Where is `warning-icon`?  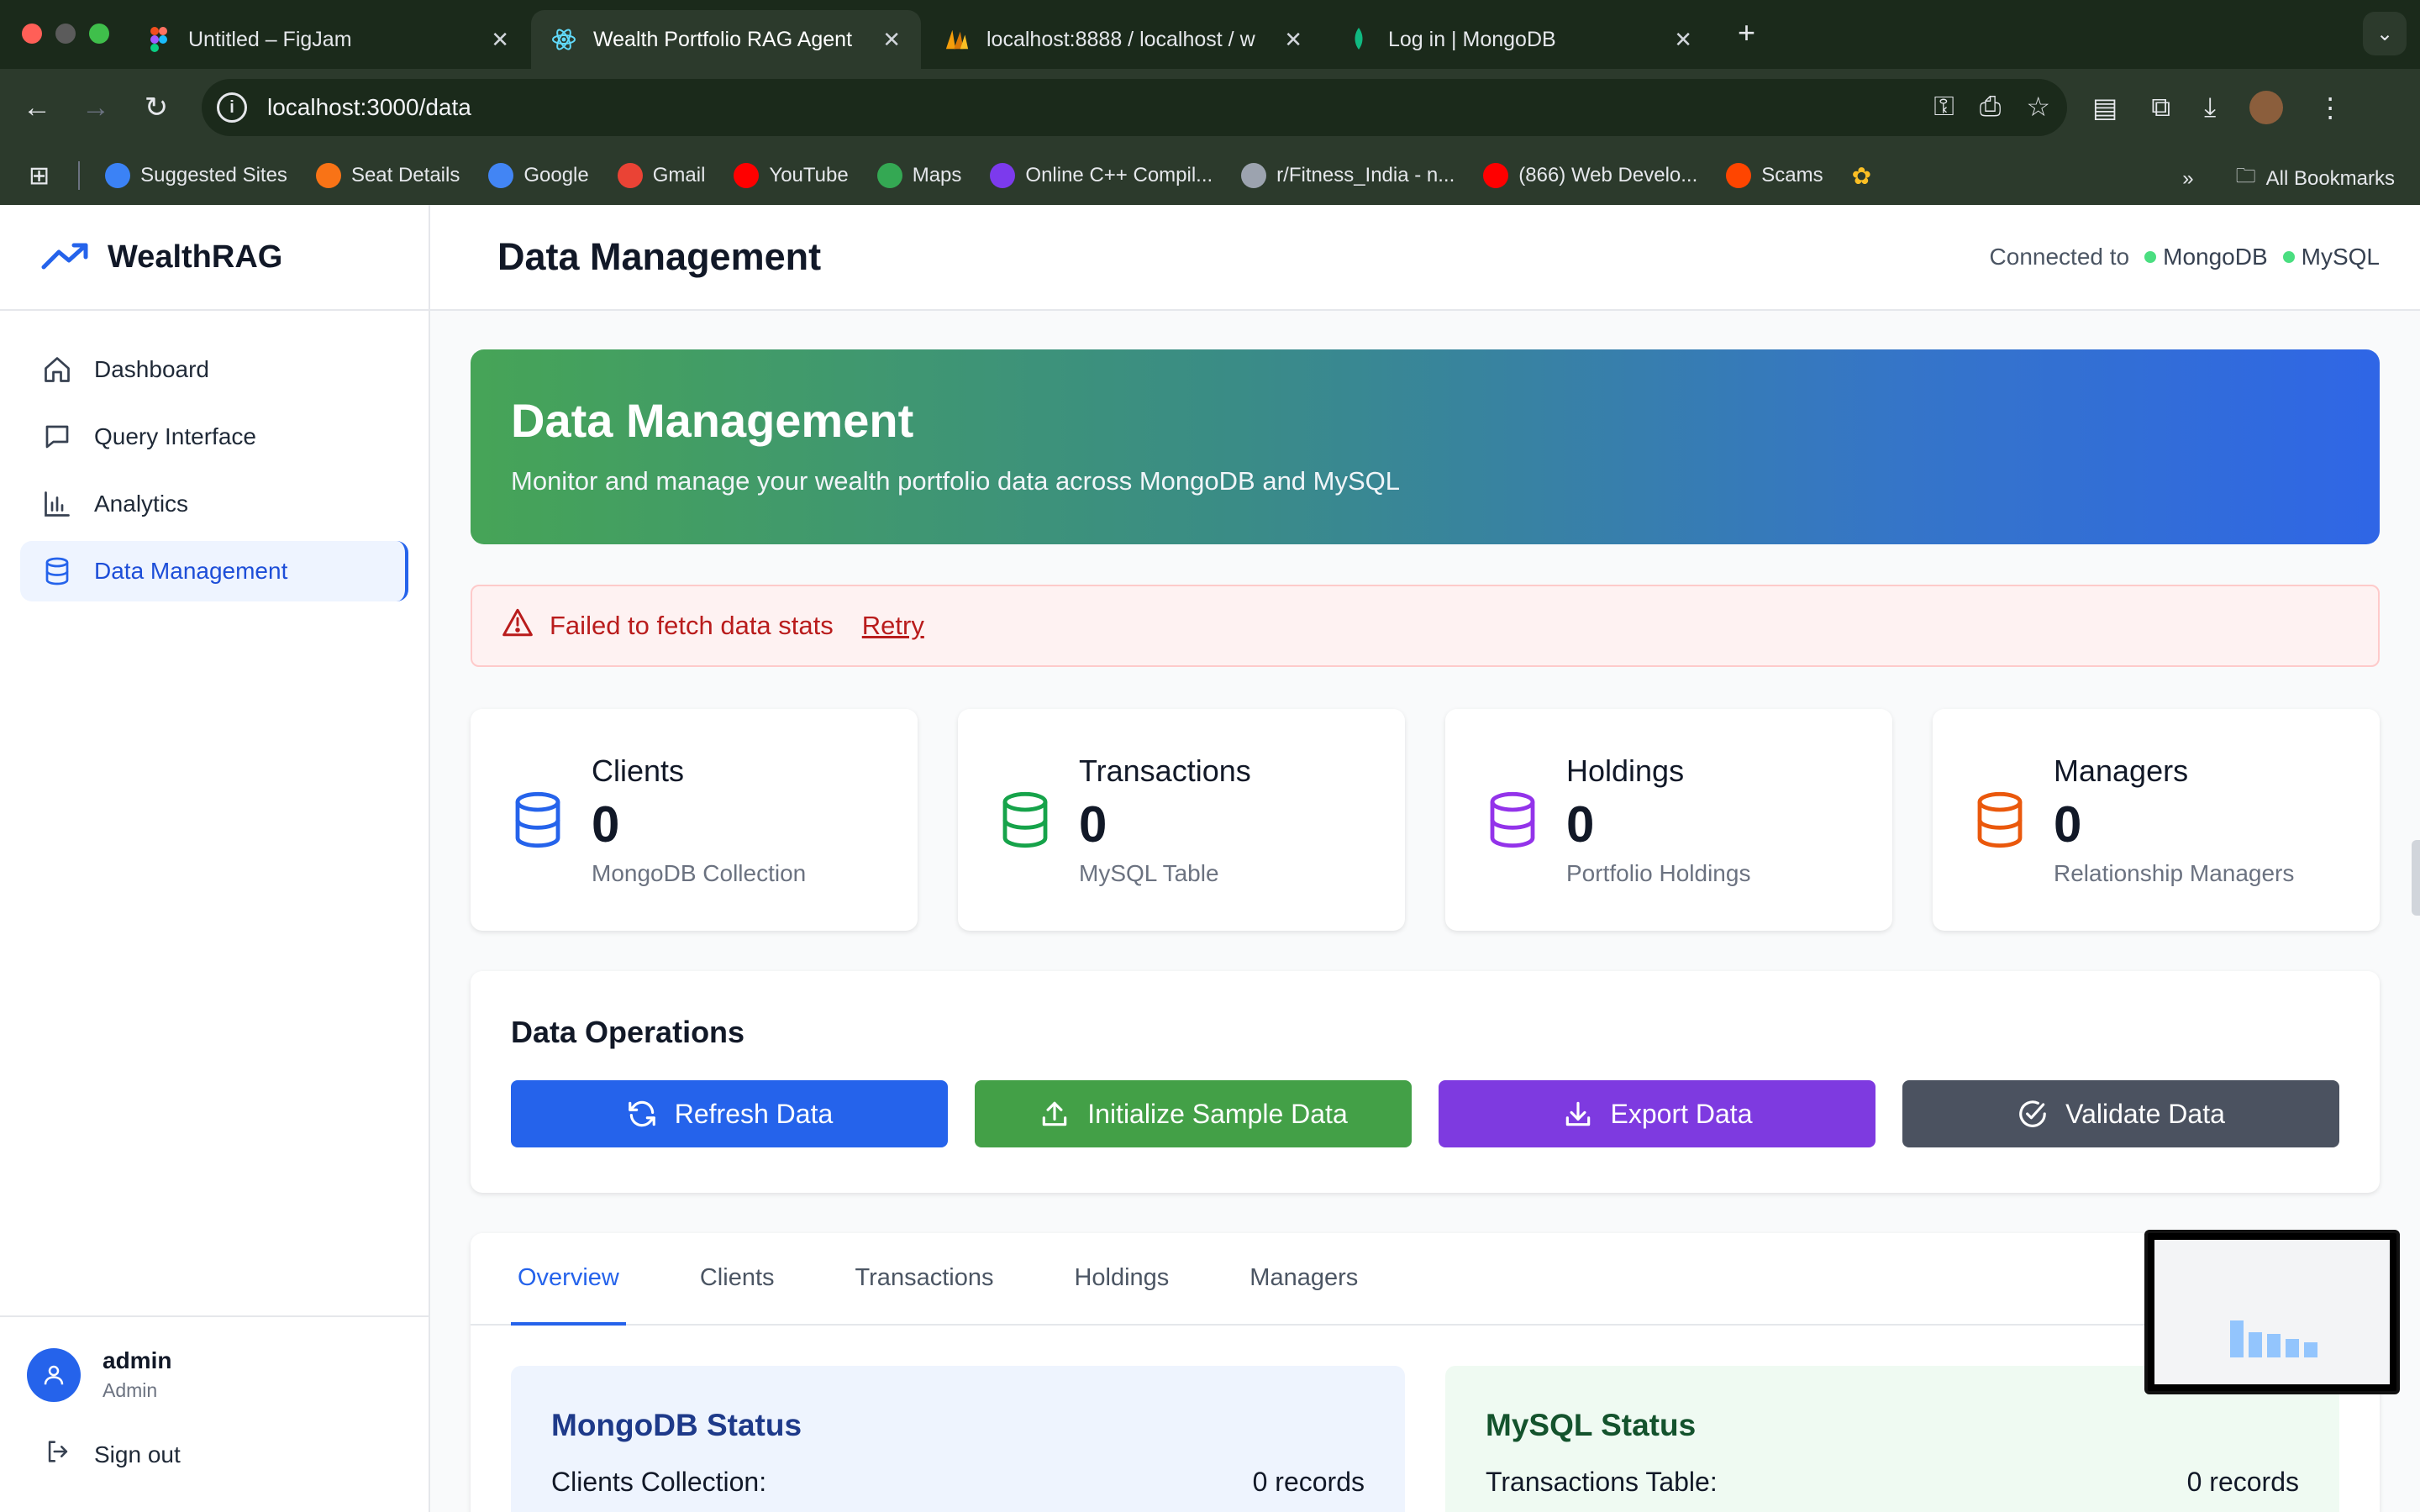 warning-icon is located at coordinates (517, 625).